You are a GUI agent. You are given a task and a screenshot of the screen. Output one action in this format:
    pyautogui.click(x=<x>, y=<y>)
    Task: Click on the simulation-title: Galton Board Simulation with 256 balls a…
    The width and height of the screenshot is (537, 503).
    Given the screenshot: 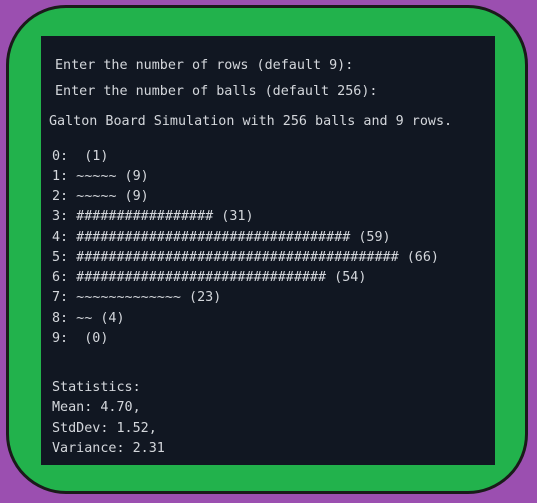 What is the action you would take?
    pyautogui.click(x=251, y=121)
    